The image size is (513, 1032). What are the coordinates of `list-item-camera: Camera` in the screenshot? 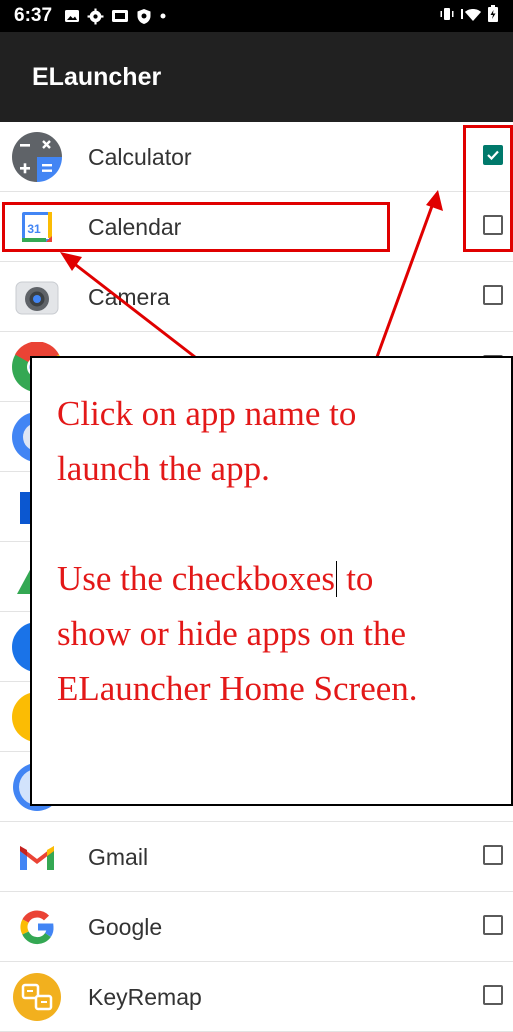 It's located at (256, 297).